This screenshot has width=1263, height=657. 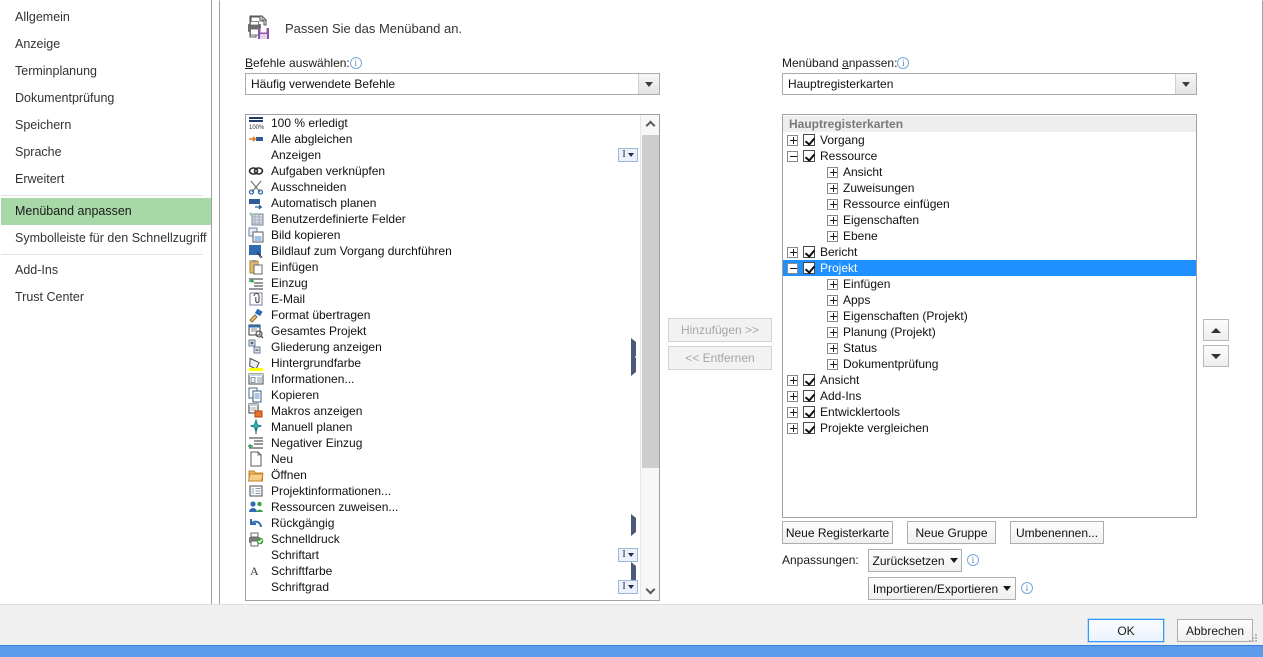 What do you see at coordinates (650, 591) in the screenshot?
I see `scroll-down-button` at bounding box center [650, 591].